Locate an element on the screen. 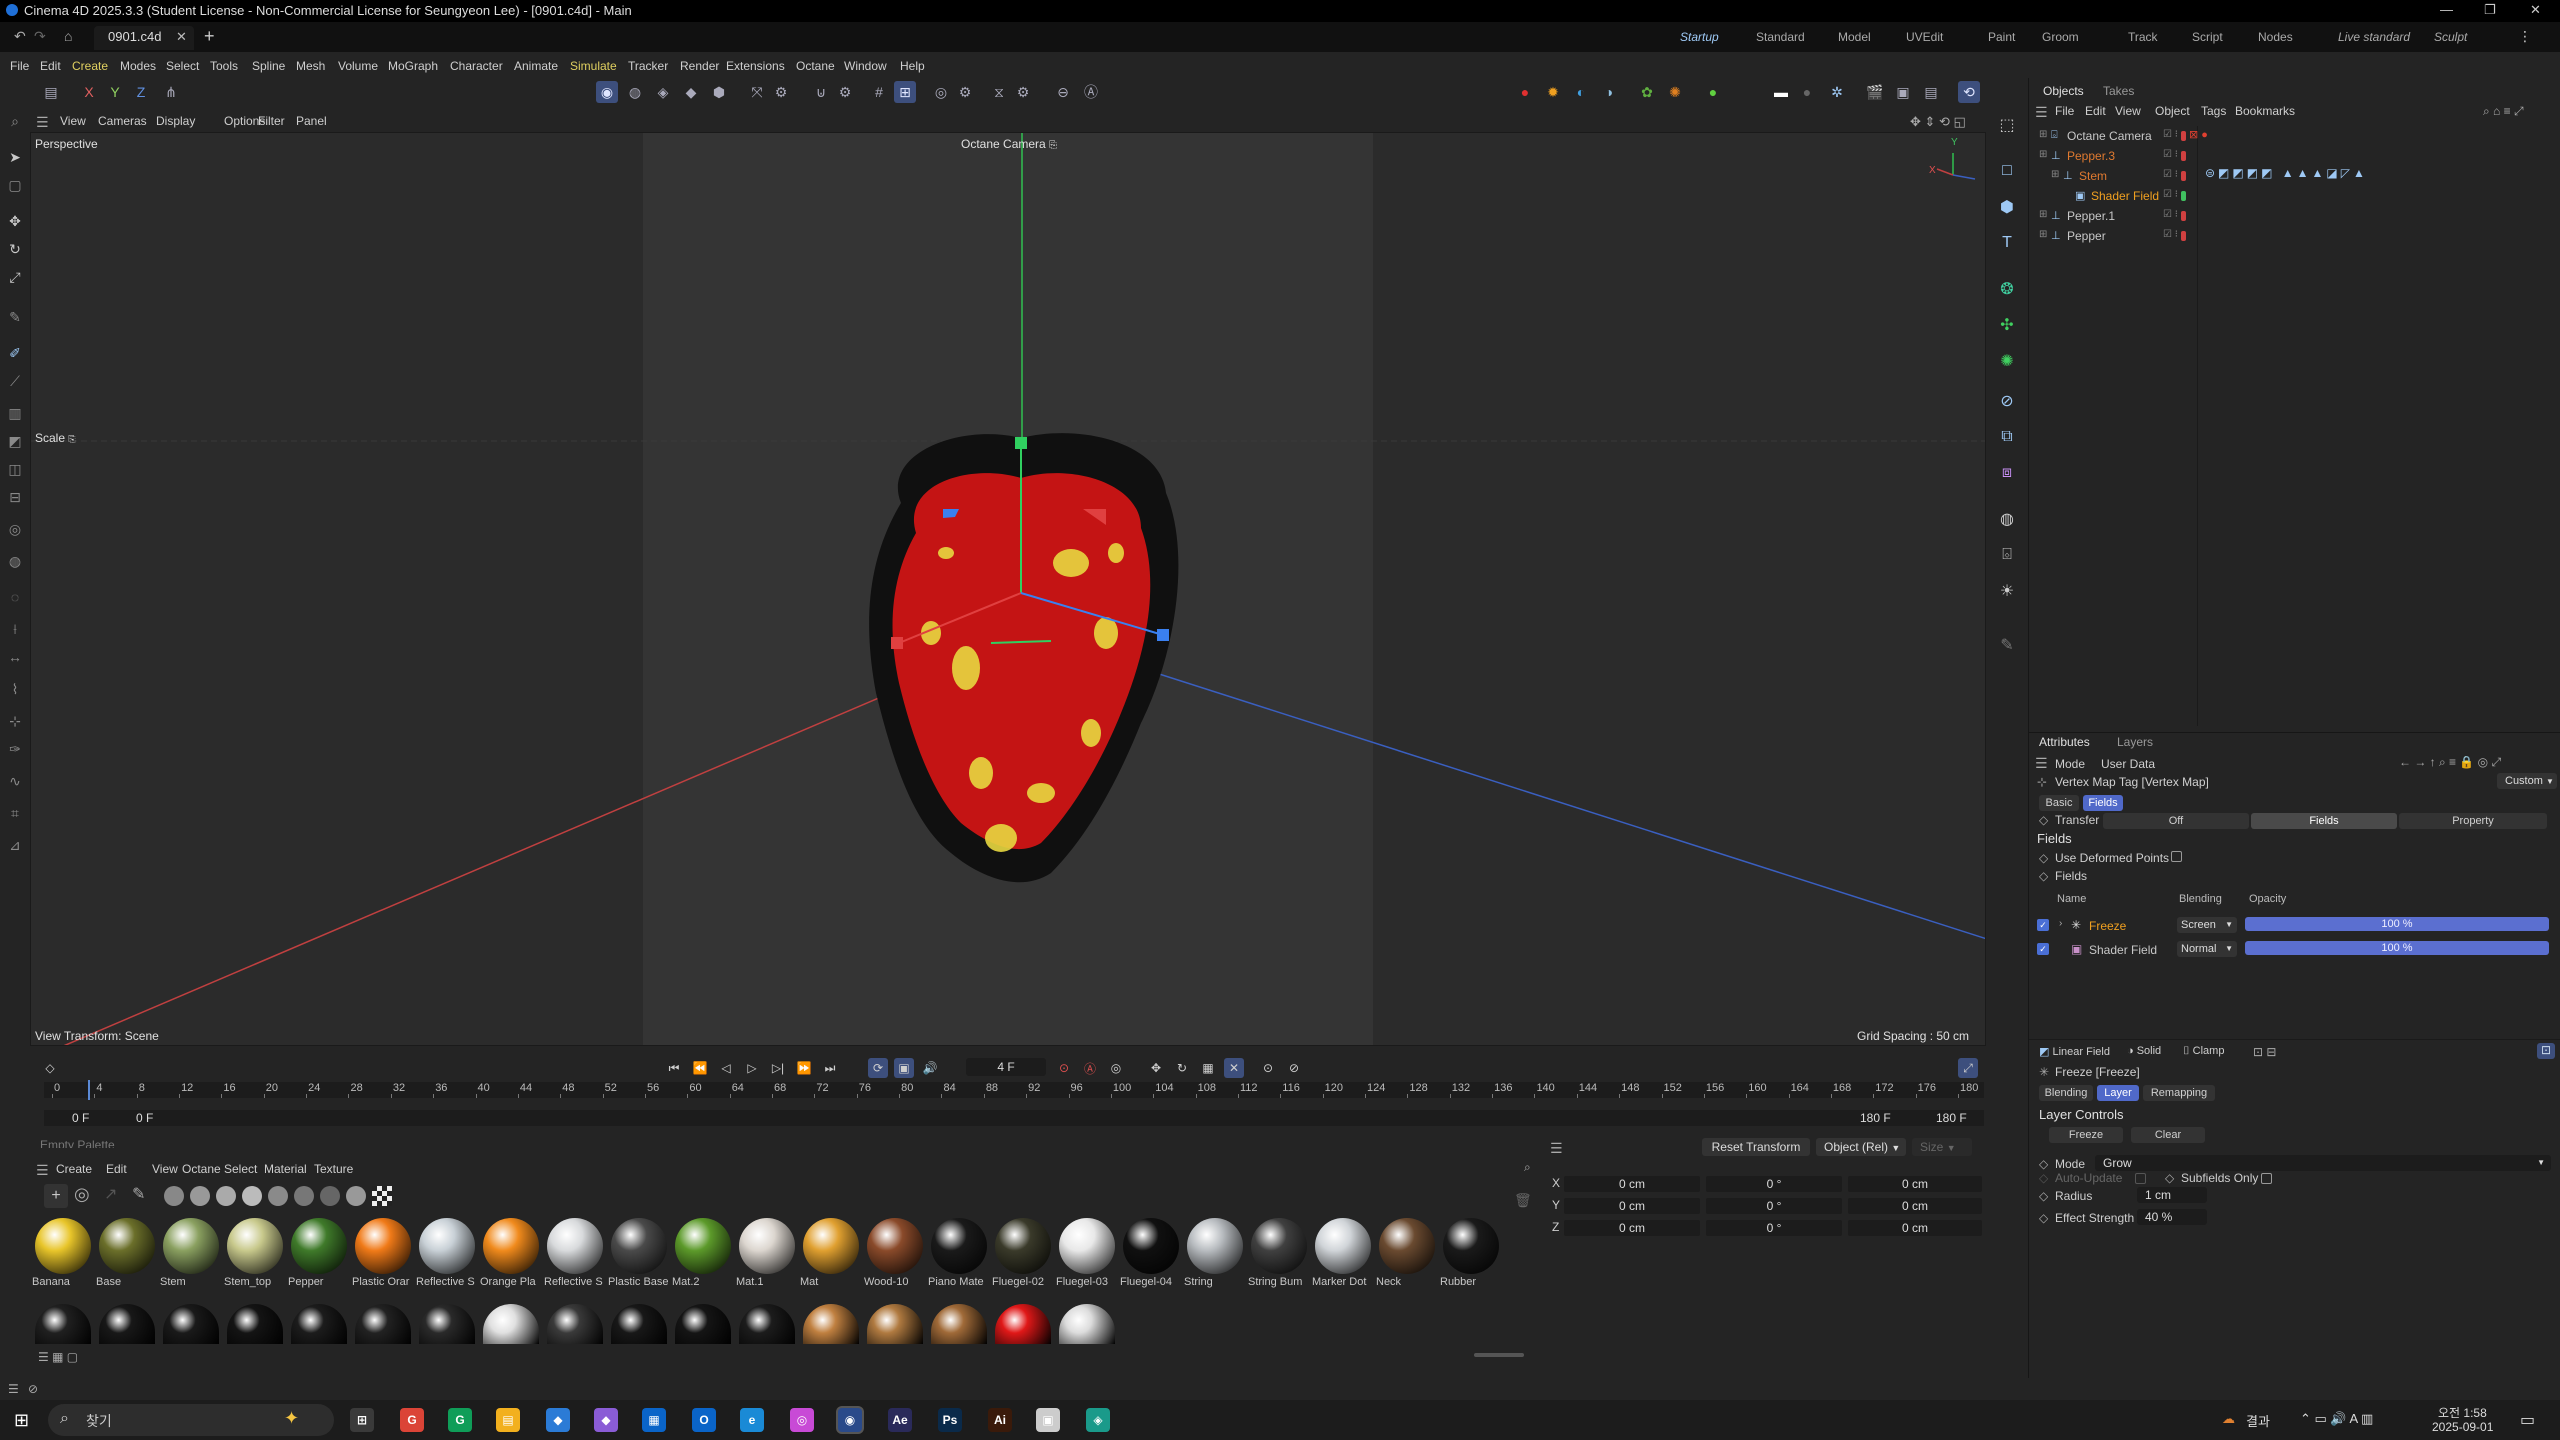  search-icon: ⌕ is located at coordinates (15, 121).